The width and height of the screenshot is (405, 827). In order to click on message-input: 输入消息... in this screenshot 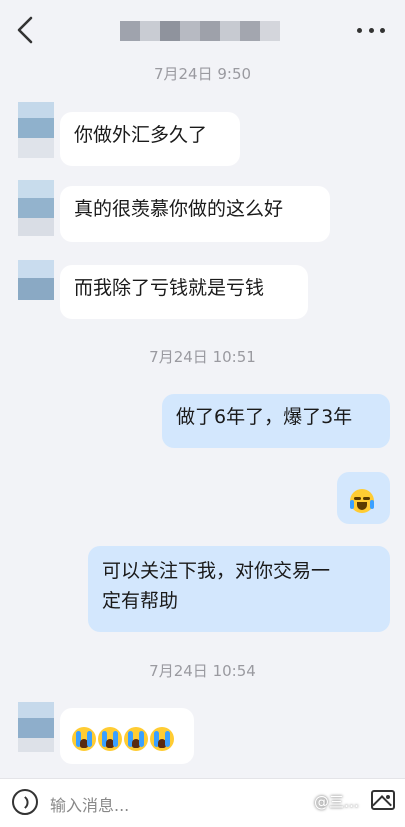, I will do `click(89, 804)`.